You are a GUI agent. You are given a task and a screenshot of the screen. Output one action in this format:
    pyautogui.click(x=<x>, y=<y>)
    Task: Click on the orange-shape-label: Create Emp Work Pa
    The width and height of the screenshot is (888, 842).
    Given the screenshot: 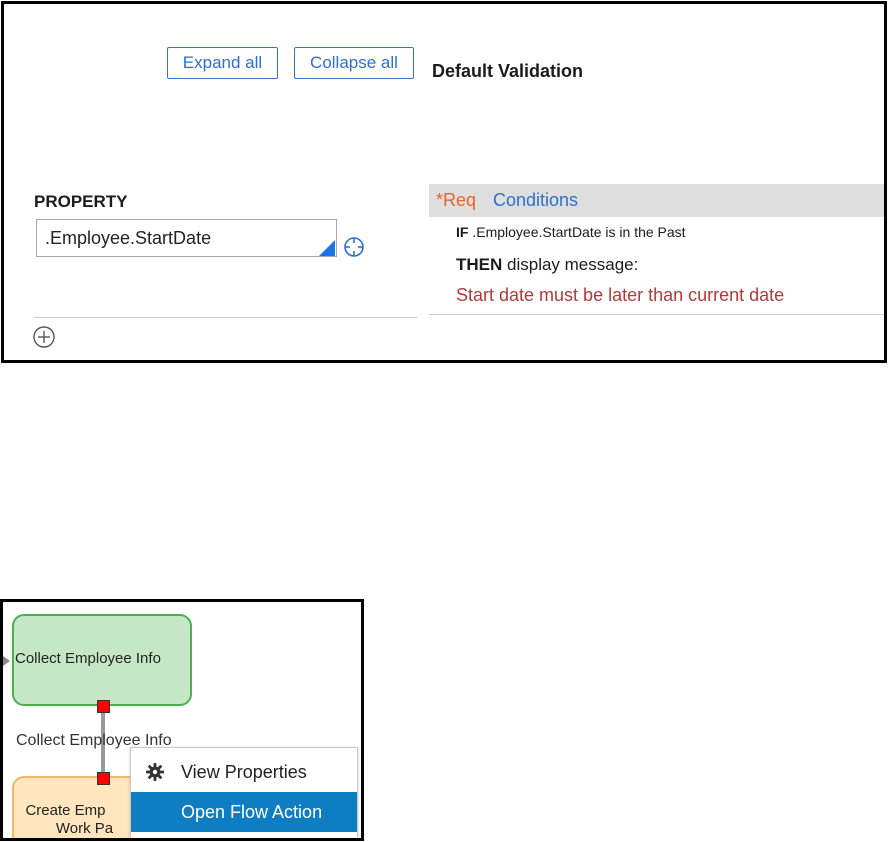 What is the action you would take?
    pyautogui.click(x=65, y=820)
    